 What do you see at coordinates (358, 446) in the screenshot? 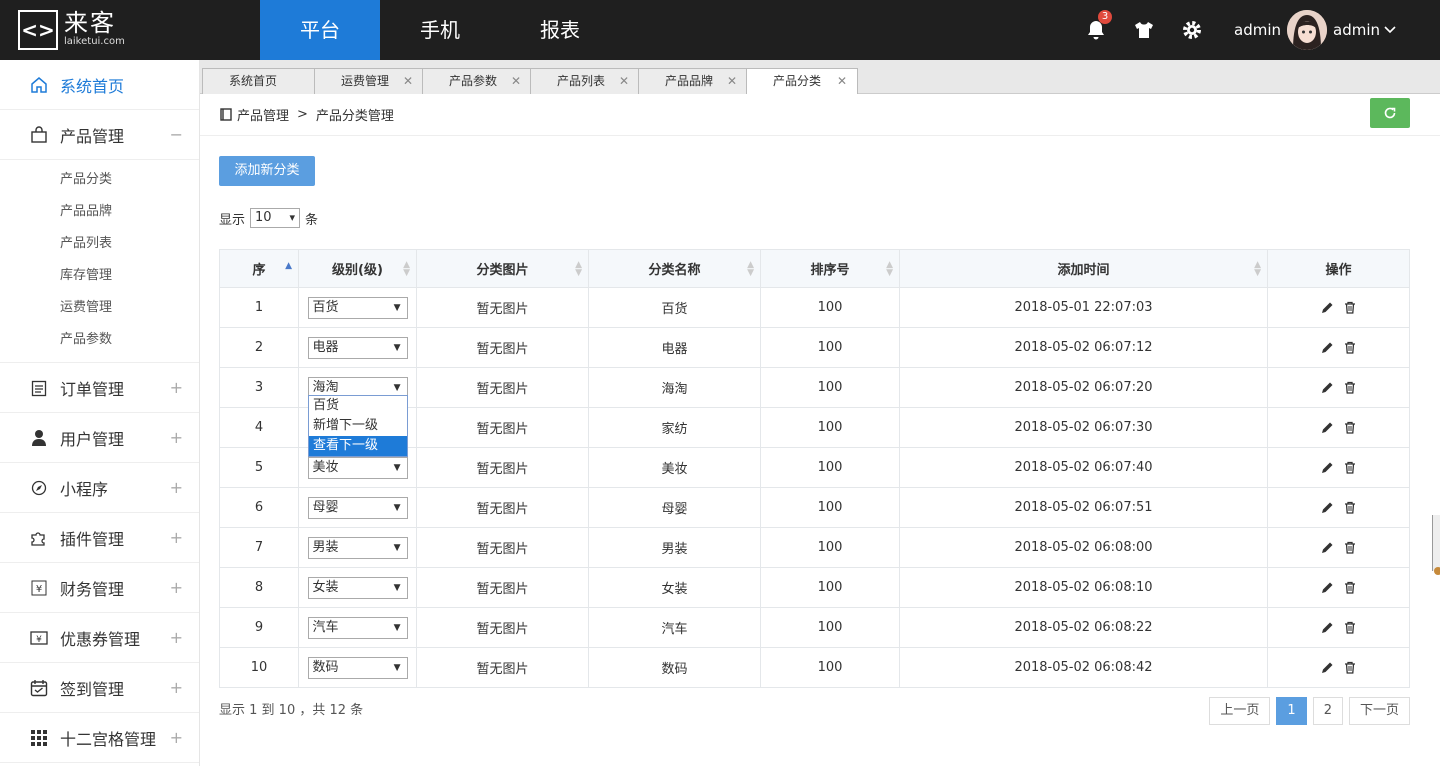
I see `dropdown-option-highlighted: 查看下一级` at bounding box center [358, 446].